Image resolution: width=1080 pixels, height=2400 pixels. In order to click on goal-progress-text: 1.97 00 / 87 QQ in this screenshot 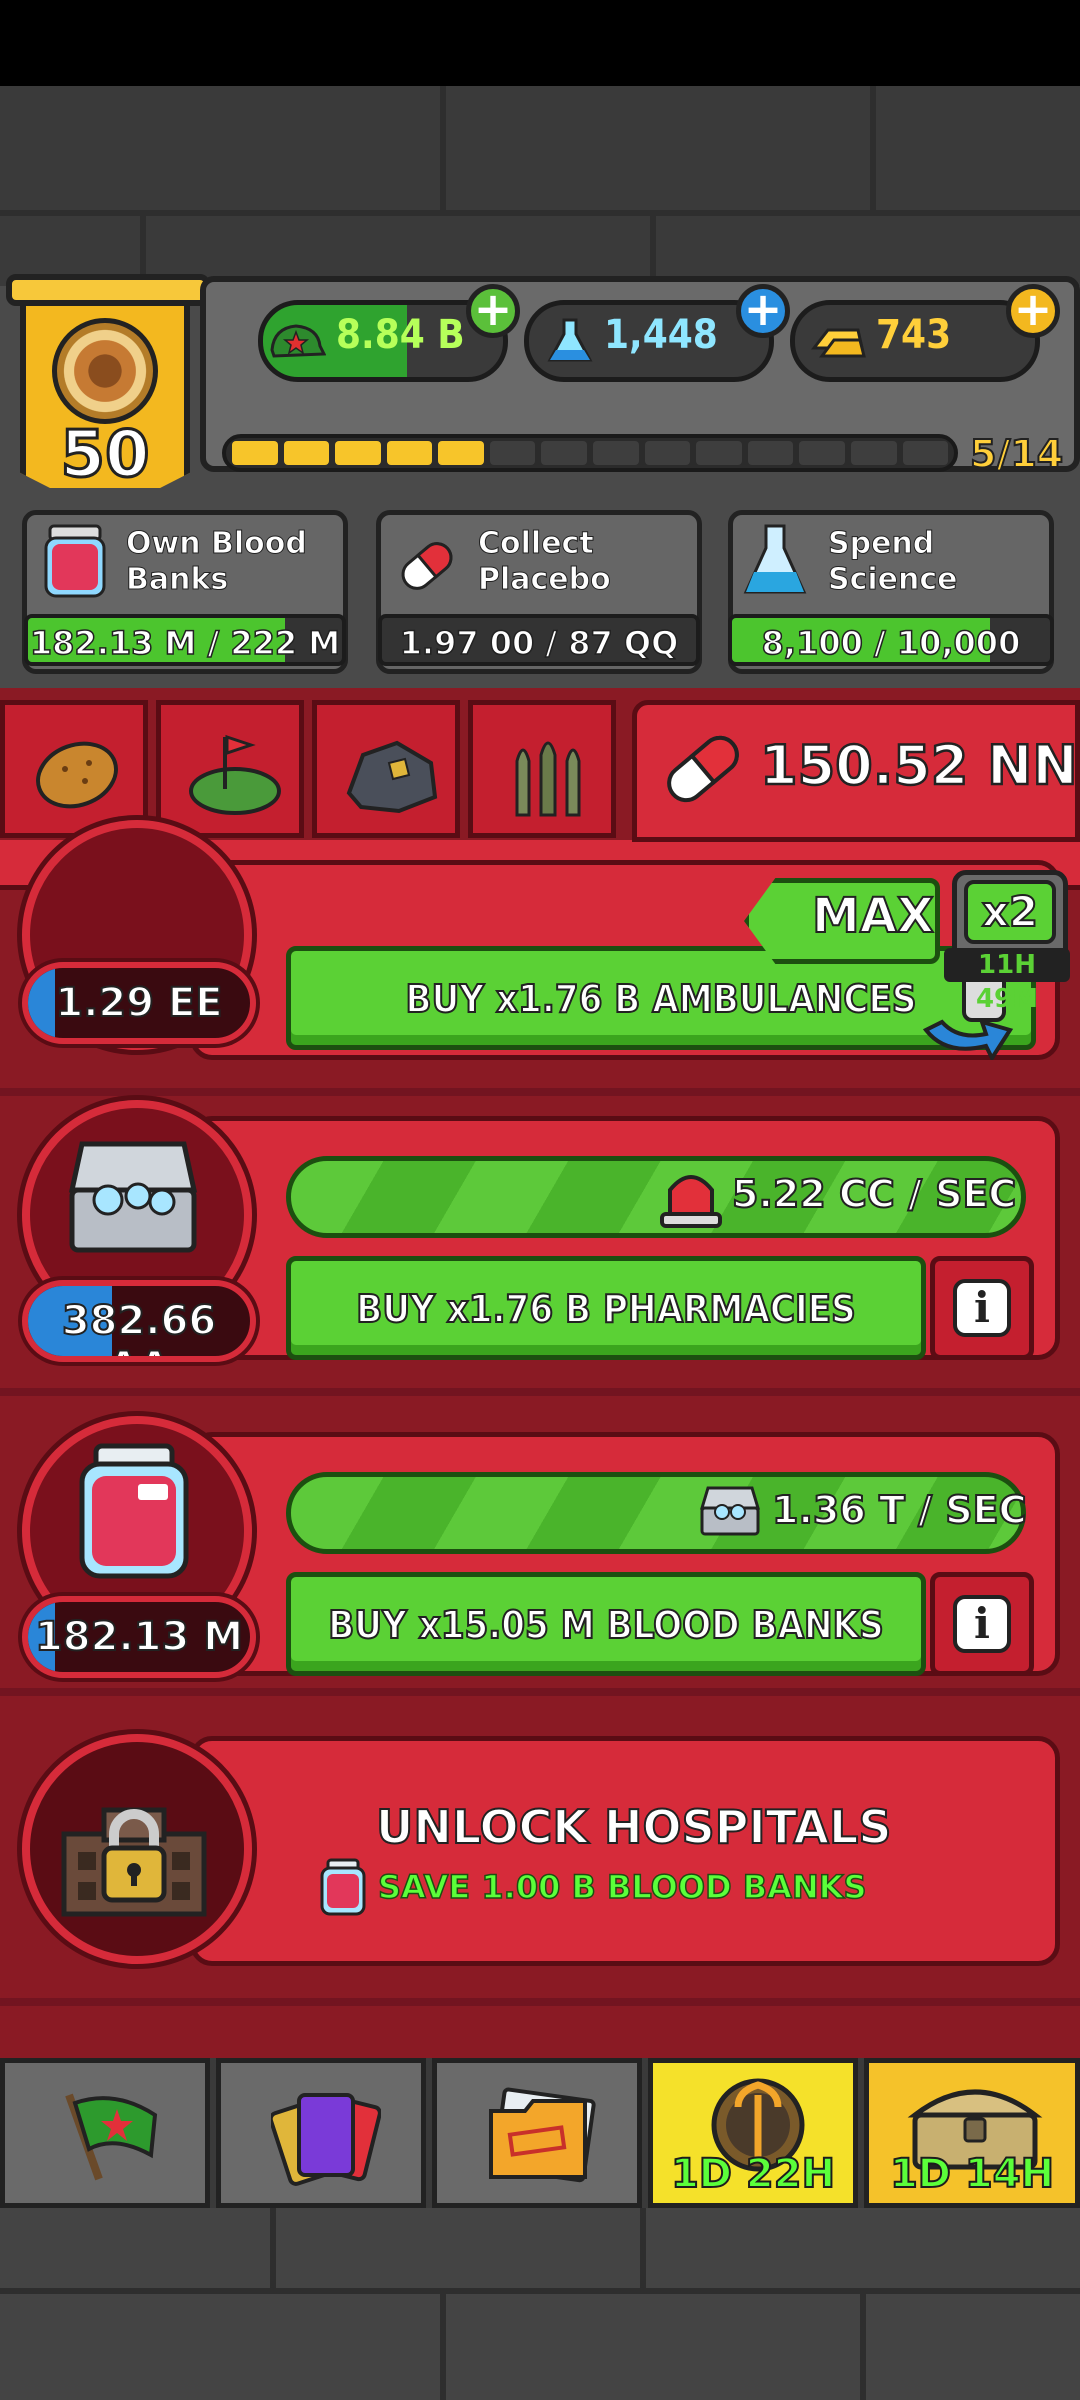, I will do `click(539, 642)`.